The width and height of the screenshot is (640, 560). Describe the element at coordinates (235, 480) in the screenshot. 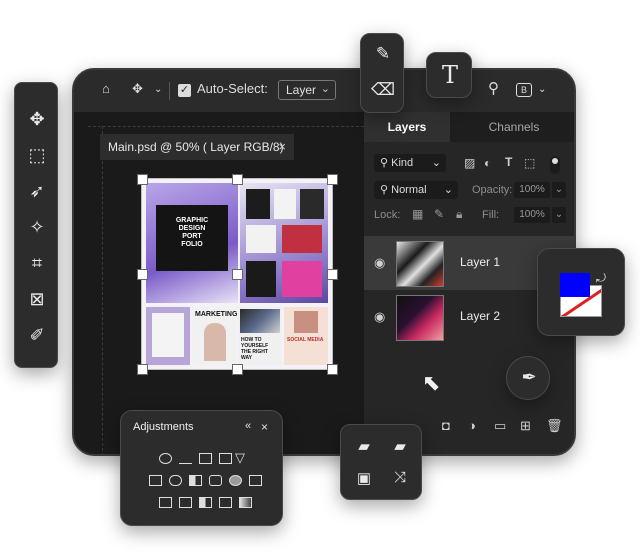

I see `channel-mixer-icon` at that location.